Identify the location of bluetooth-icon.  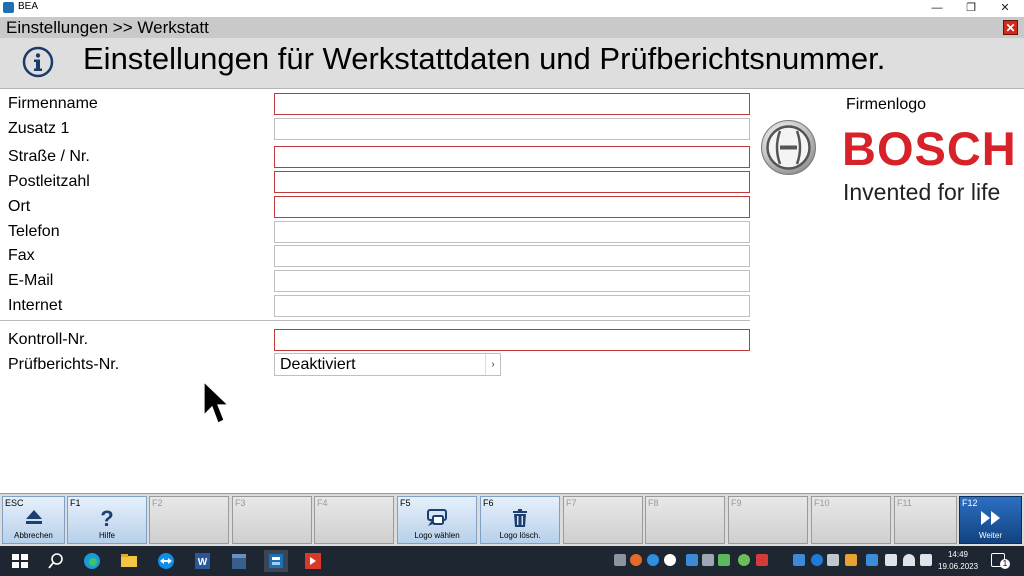
(817, 560).